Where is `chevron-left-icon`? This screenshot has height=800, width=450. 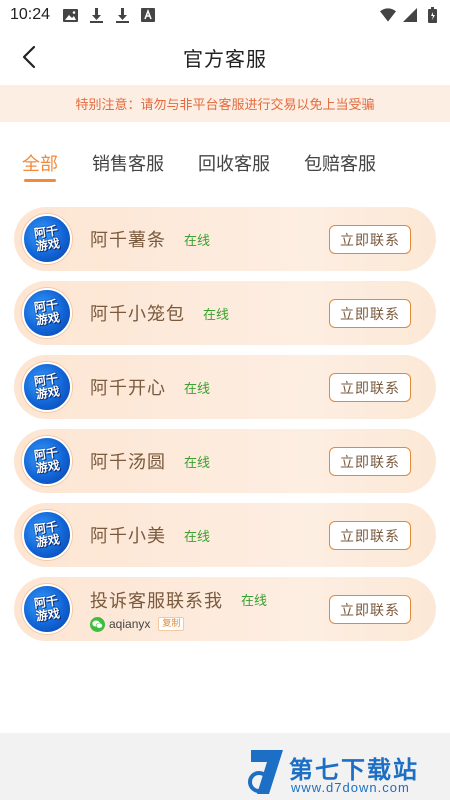 chevron-left-icon is located at coordinates (29, 57).